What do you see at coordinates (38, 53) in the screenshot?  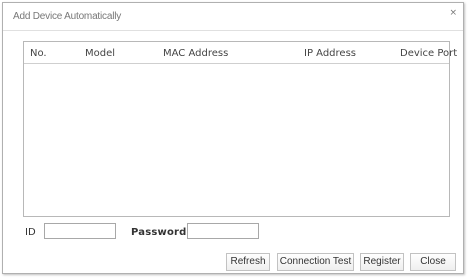 I see `column-header-no: No.` at bounding box center [38, 53].